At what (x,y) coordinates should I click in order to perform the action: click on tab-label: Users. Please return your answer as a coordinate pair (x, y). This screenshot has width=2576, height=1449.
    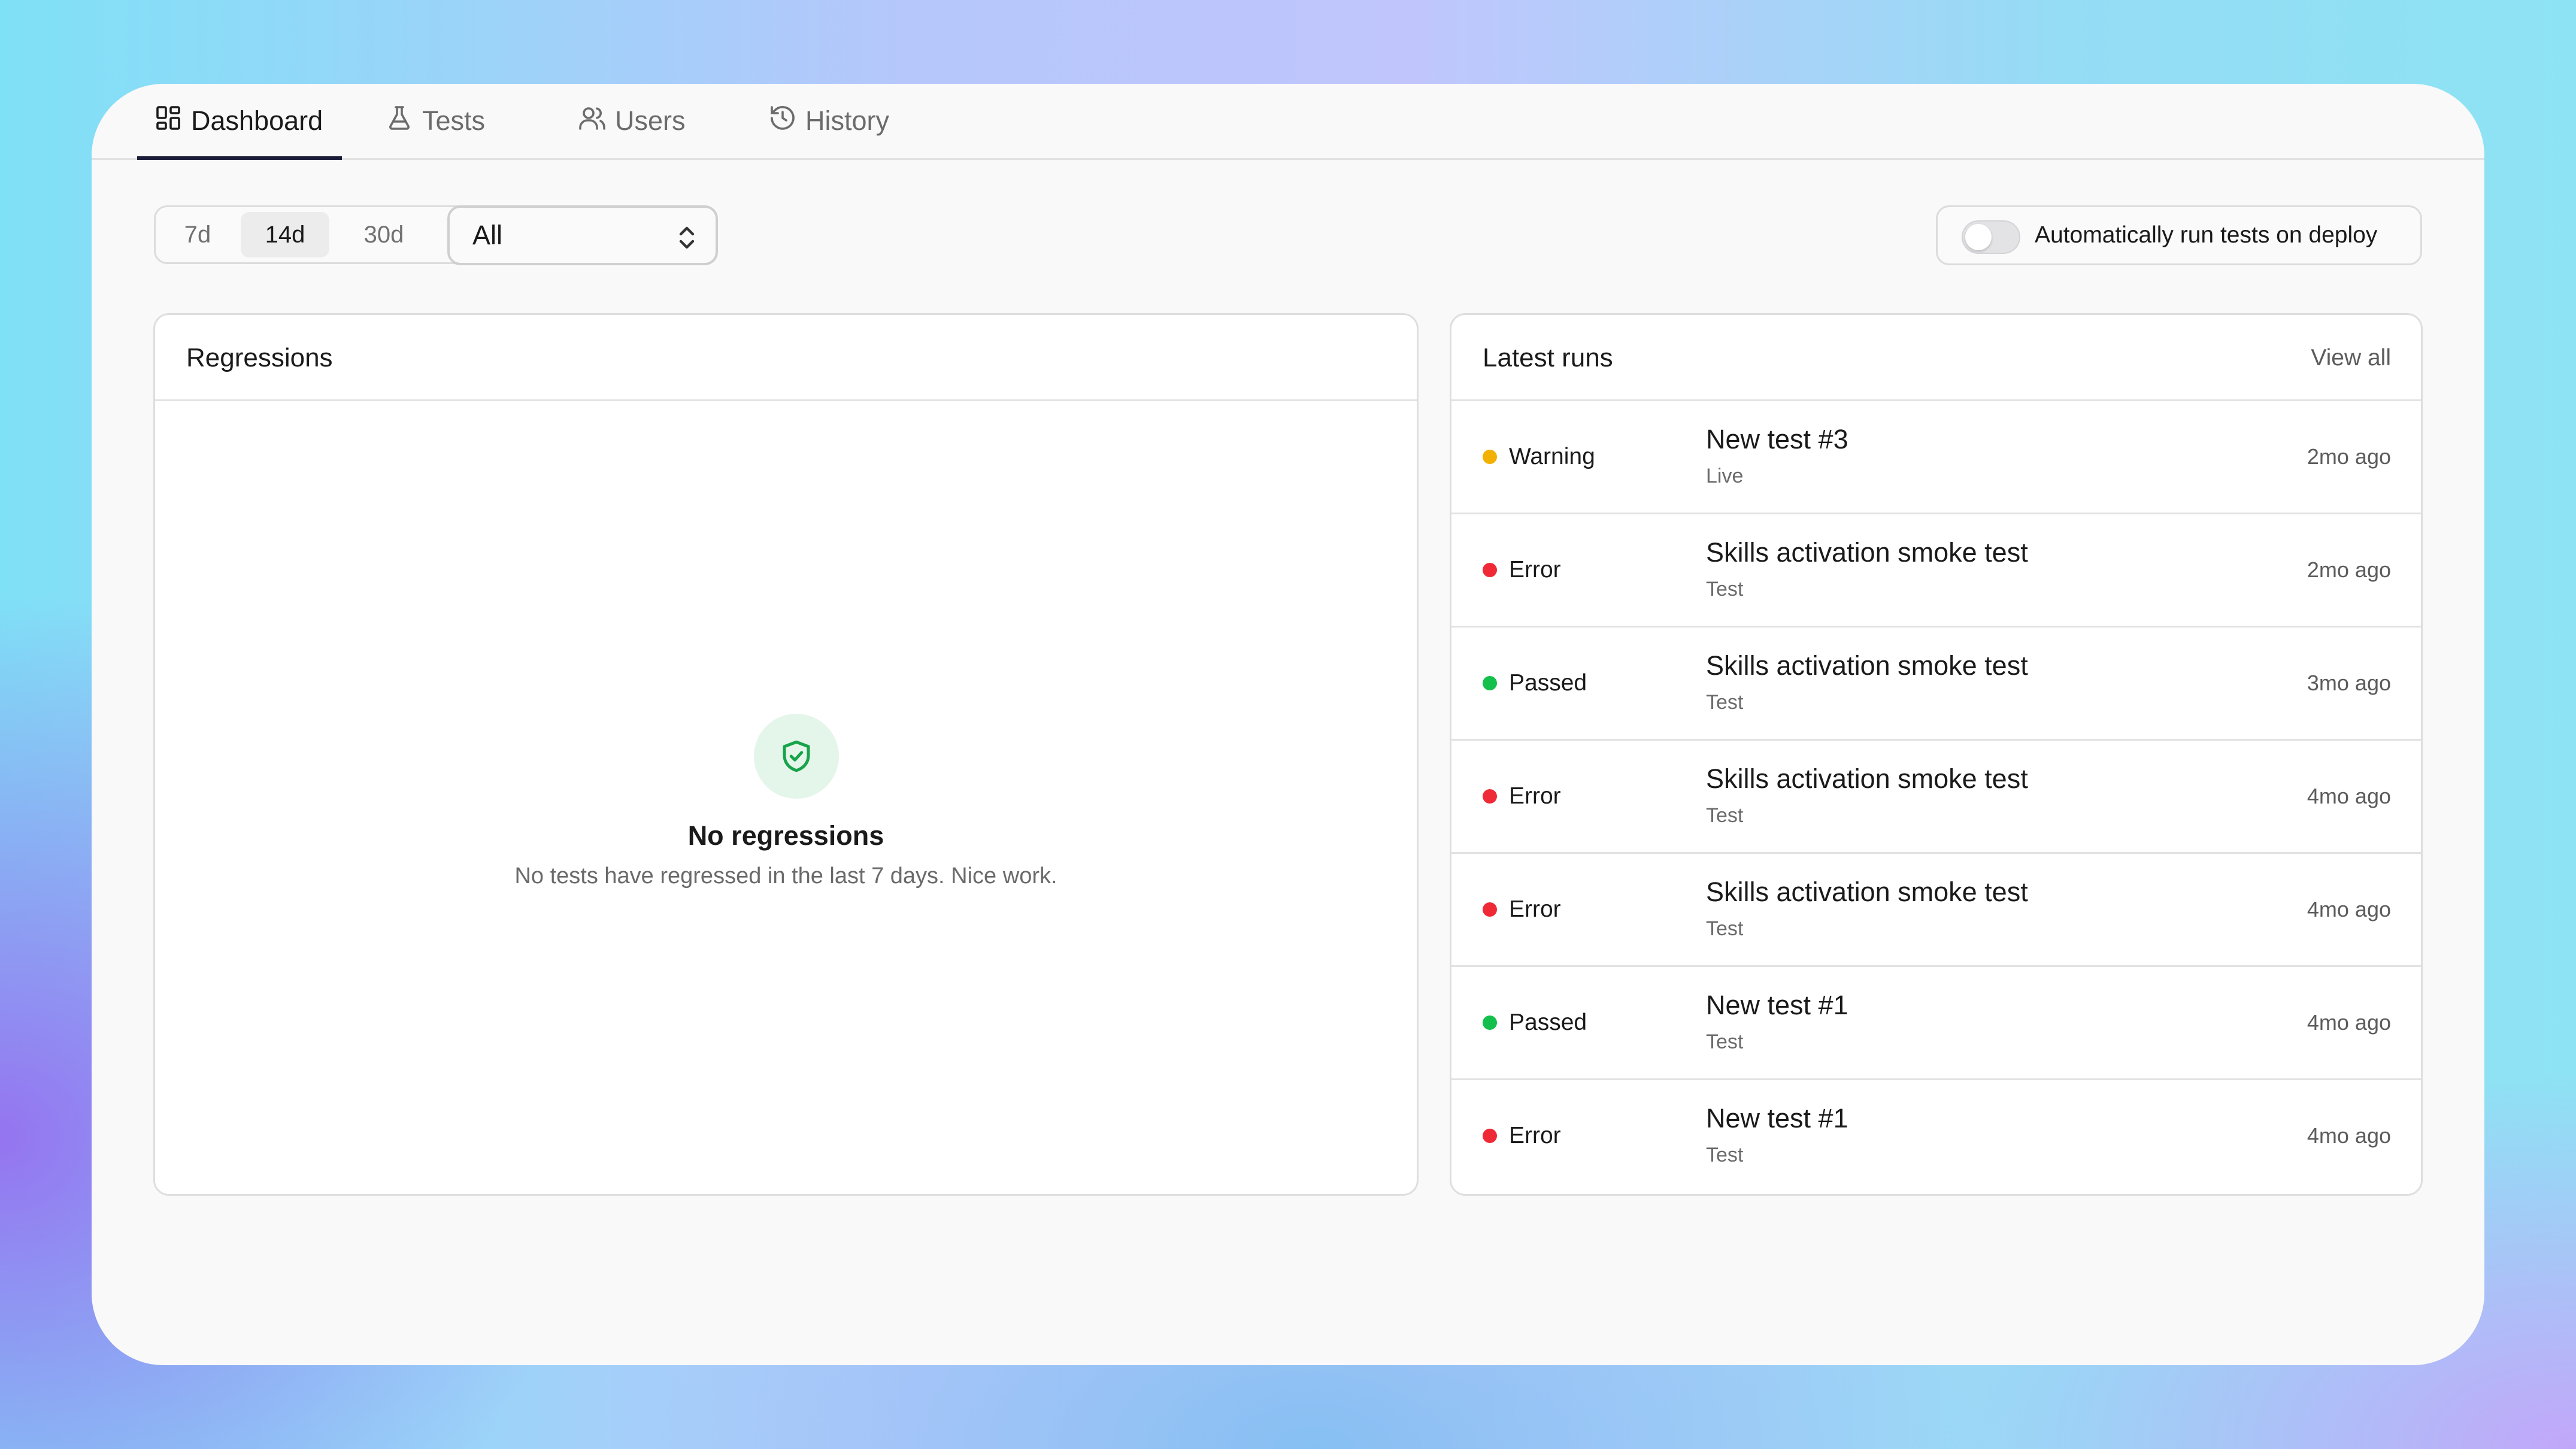
    Looking at the image, I should click on (650, 121).